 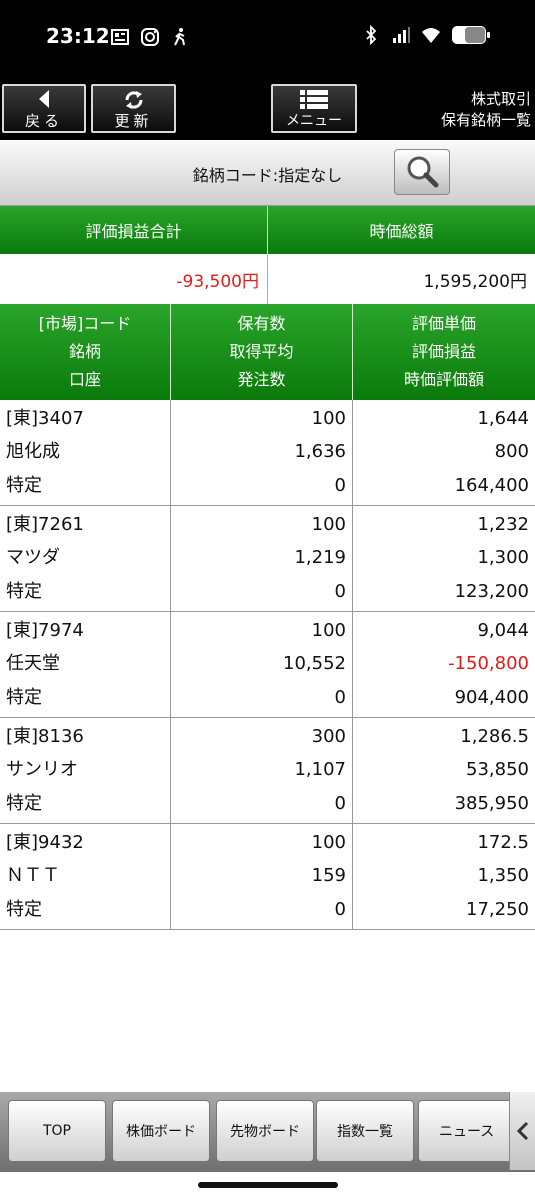 What do you see at coordinates (467, 1131) in the screenshot?
I see `tab-news: ニュース` at bounding box center [467, 1131].